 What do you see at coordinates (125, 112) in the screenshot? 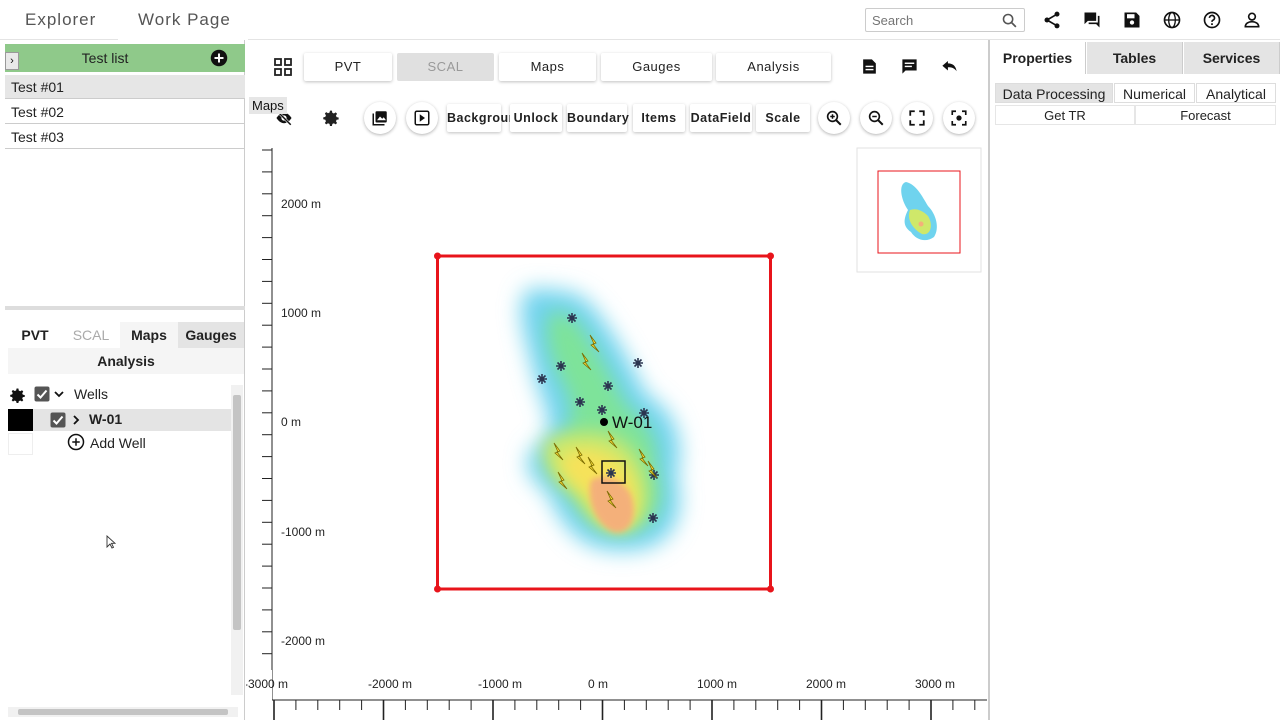
I see `test-list-item: Test #02` at bounding box center [125, 112].